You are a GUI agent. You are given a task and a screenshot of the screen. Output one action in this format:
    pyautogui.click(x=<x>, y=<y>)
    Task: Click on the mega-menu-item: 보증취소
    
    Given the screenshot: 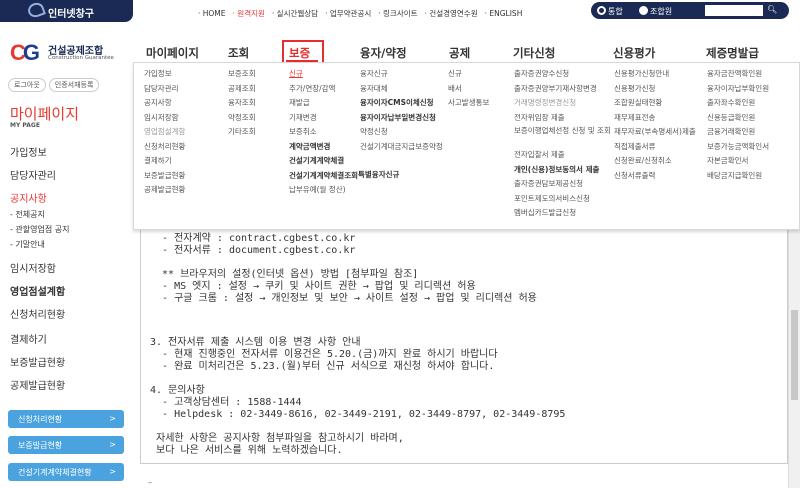 What is the action you would take?
    pyautogui.click(x=323, y=133)
    